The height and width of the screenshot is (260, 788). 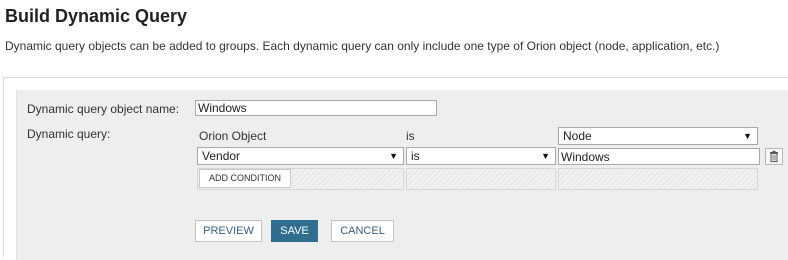 I want to click on is-label: is, so click(x=410, y=136).